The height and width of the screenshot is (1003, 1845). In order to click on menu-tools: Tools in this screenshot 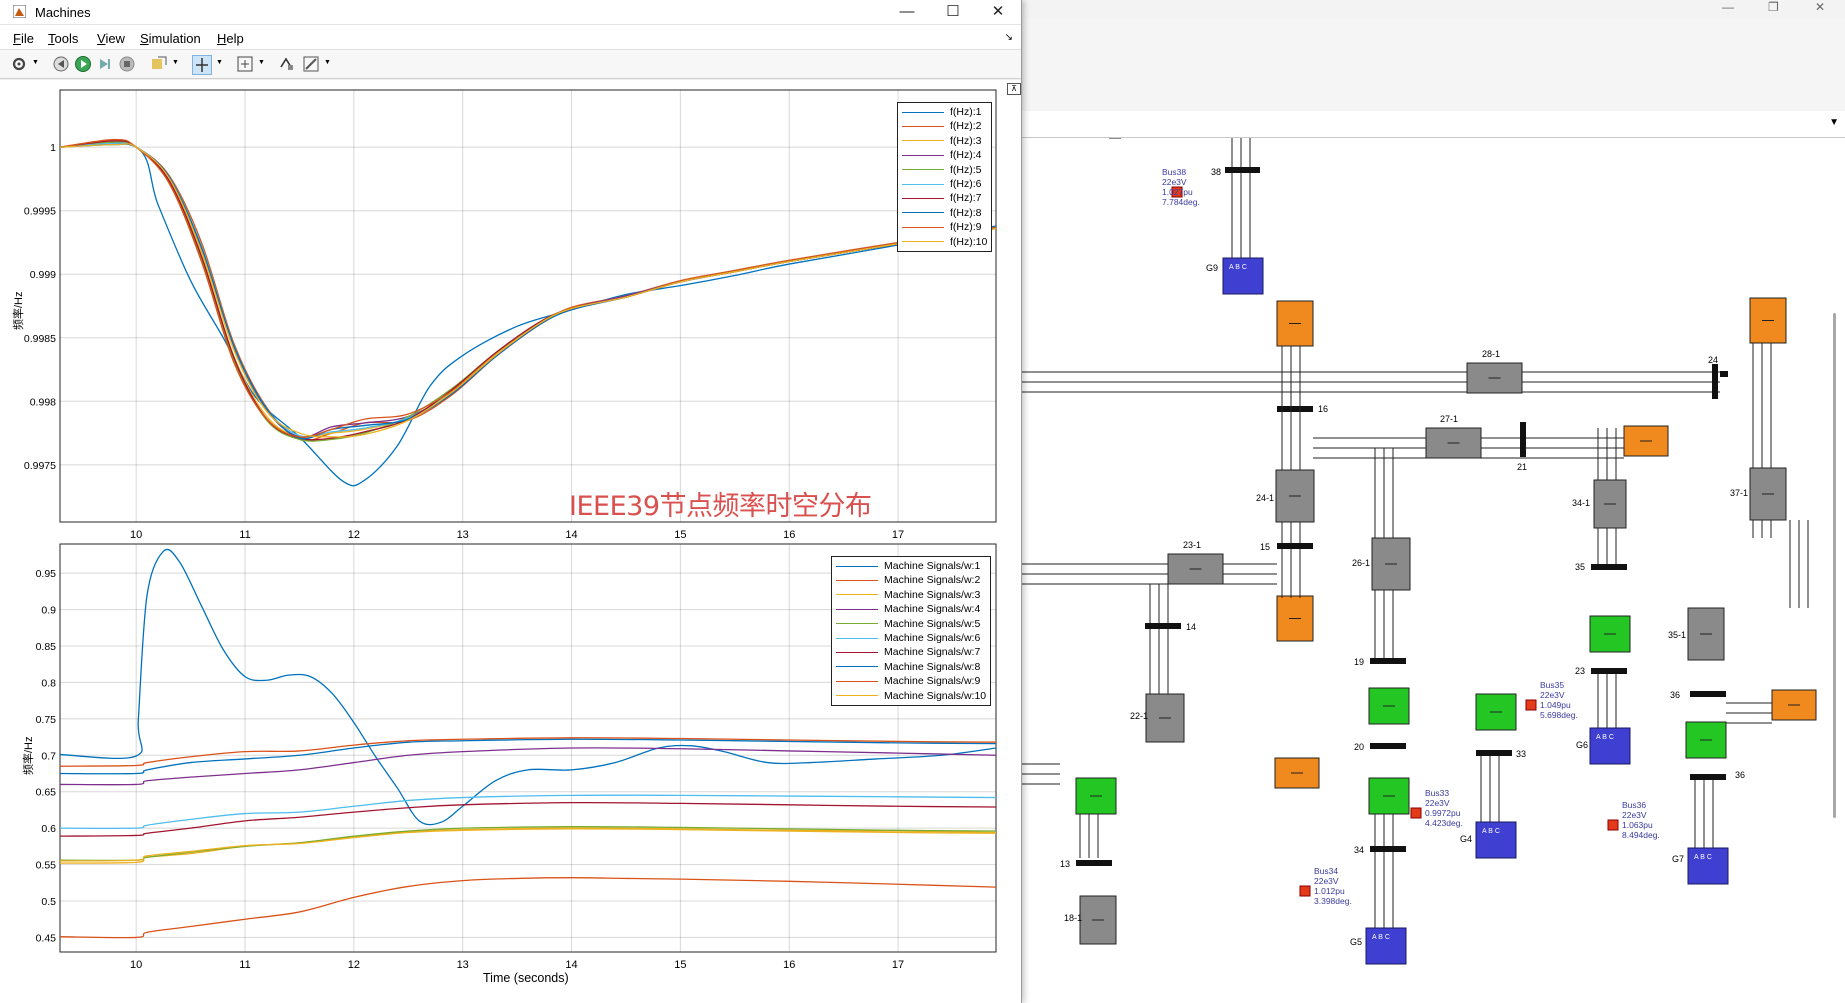, I will do `click(63, 38)`.